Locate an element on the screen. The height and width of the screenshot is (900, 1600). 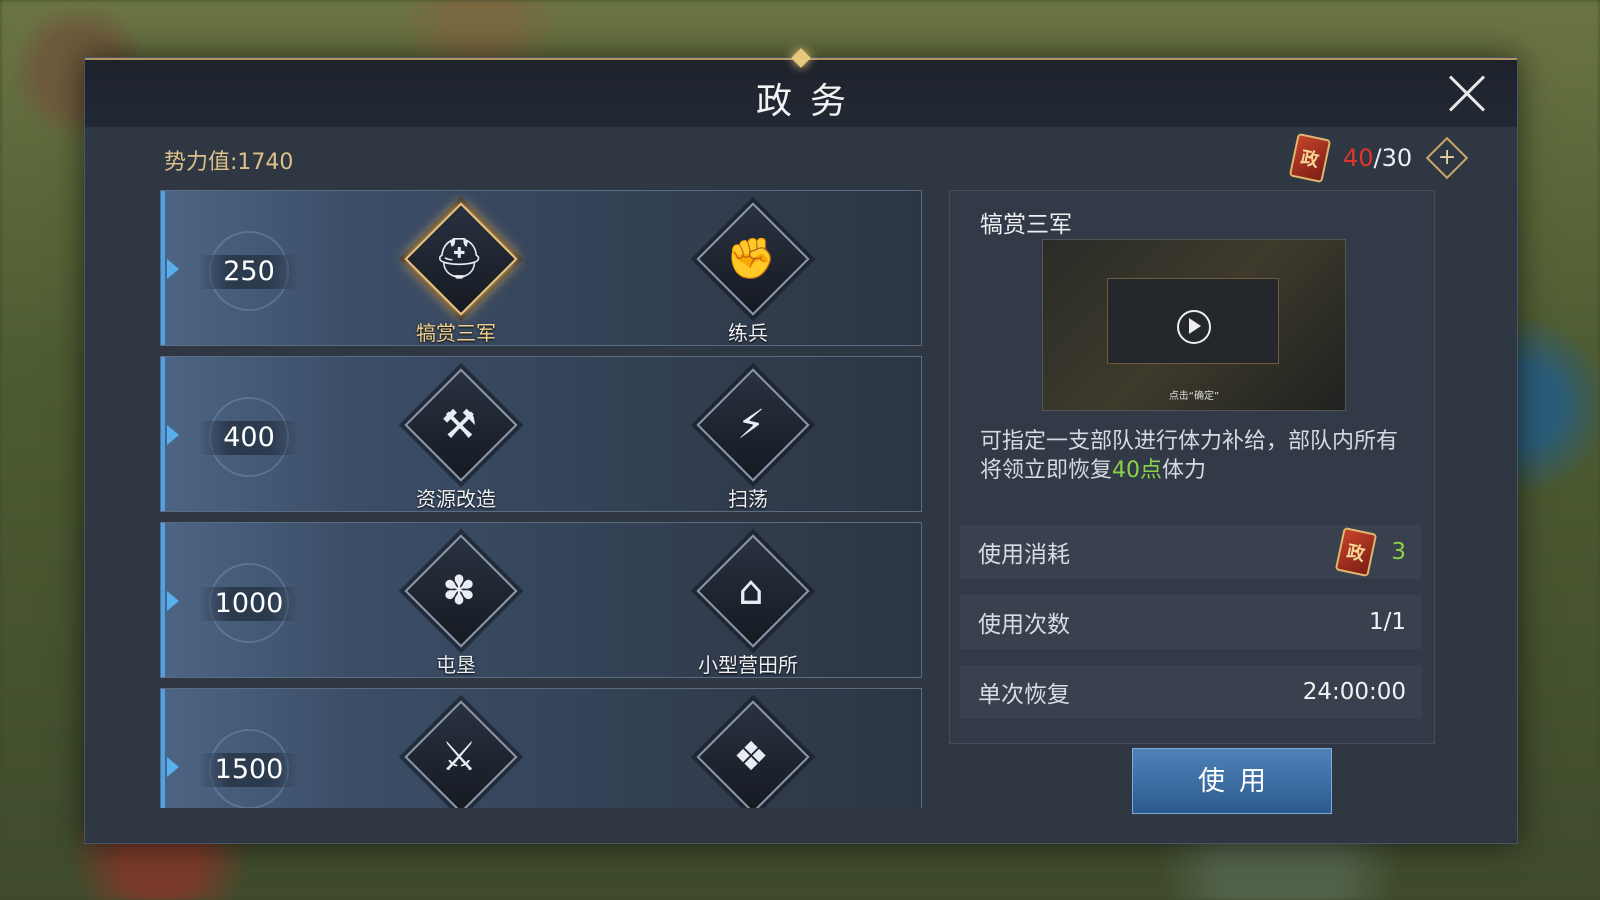
add-token-button: + is located at coordinates (1447, 158).